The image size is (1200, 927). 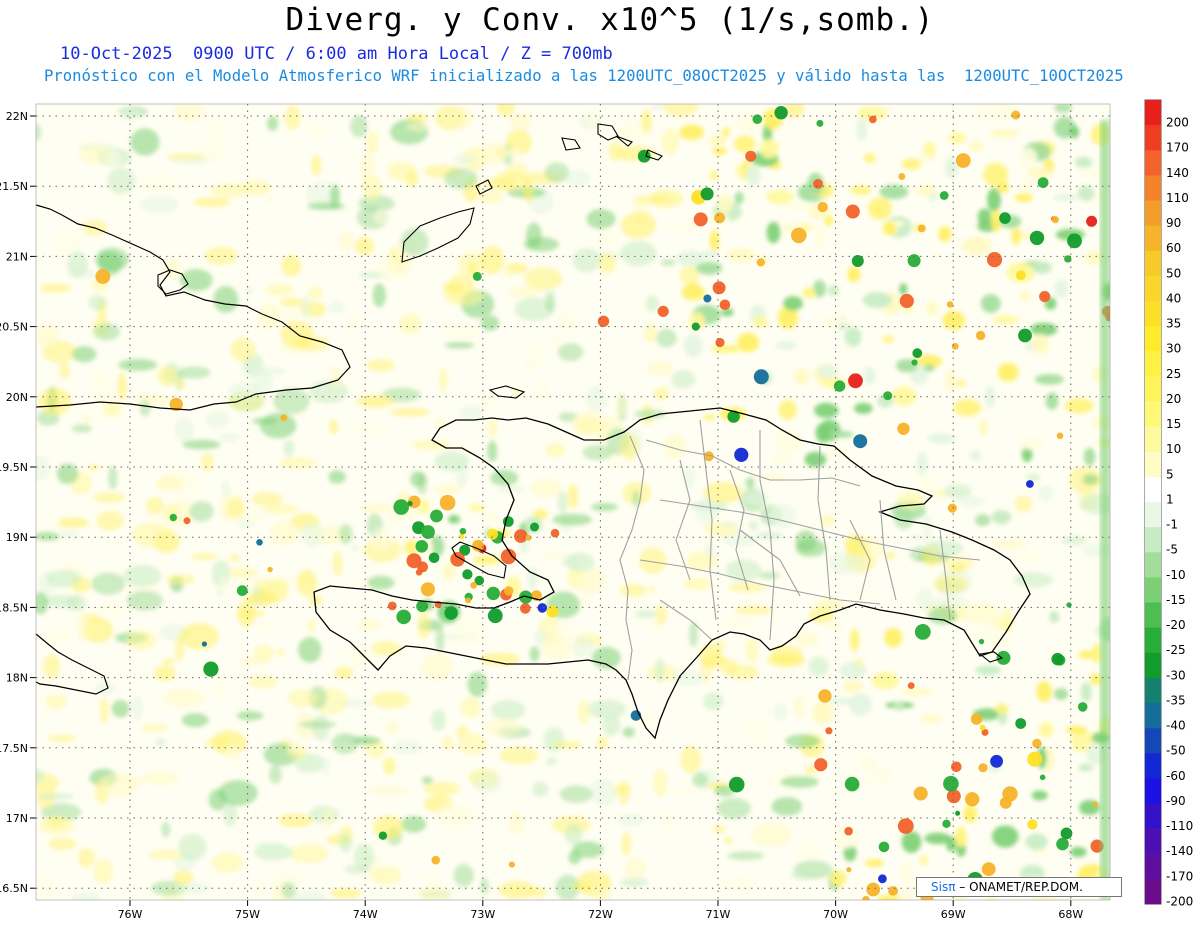 I want to click on colorbar-label: -1, so click(x=1172, y=525).